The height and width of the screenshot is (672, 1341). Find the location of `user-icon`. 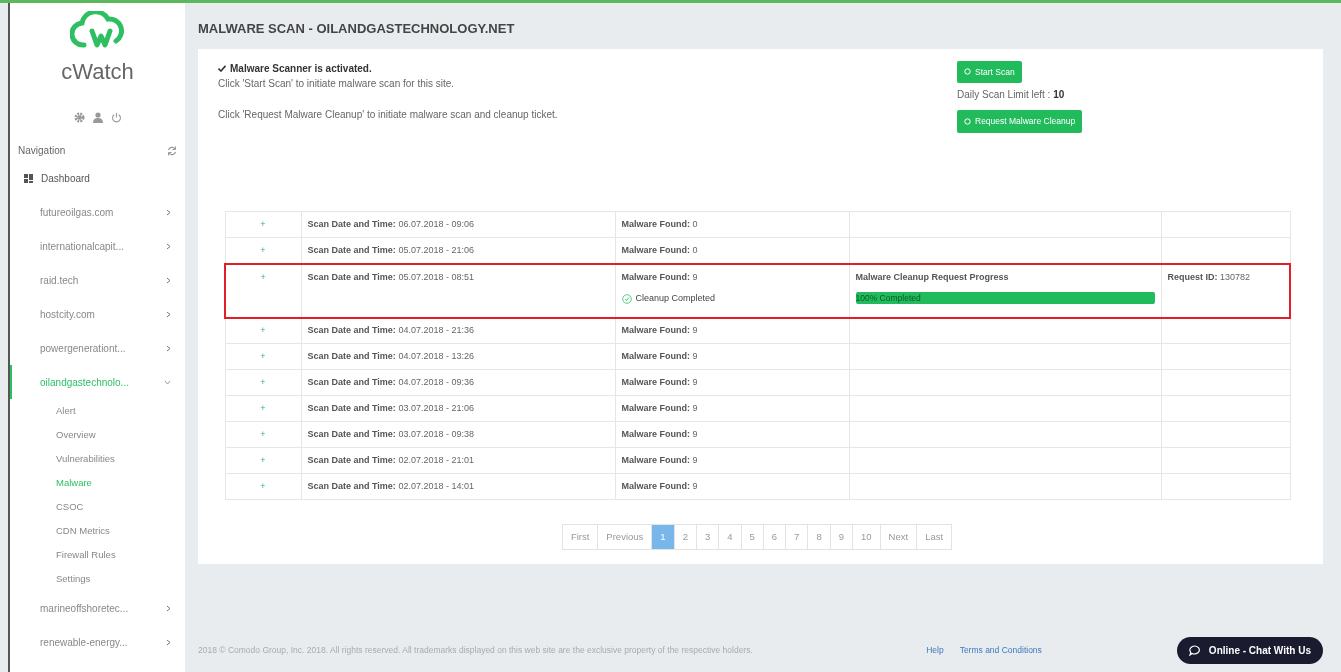

user-icon is located at coordinates (97, 117).